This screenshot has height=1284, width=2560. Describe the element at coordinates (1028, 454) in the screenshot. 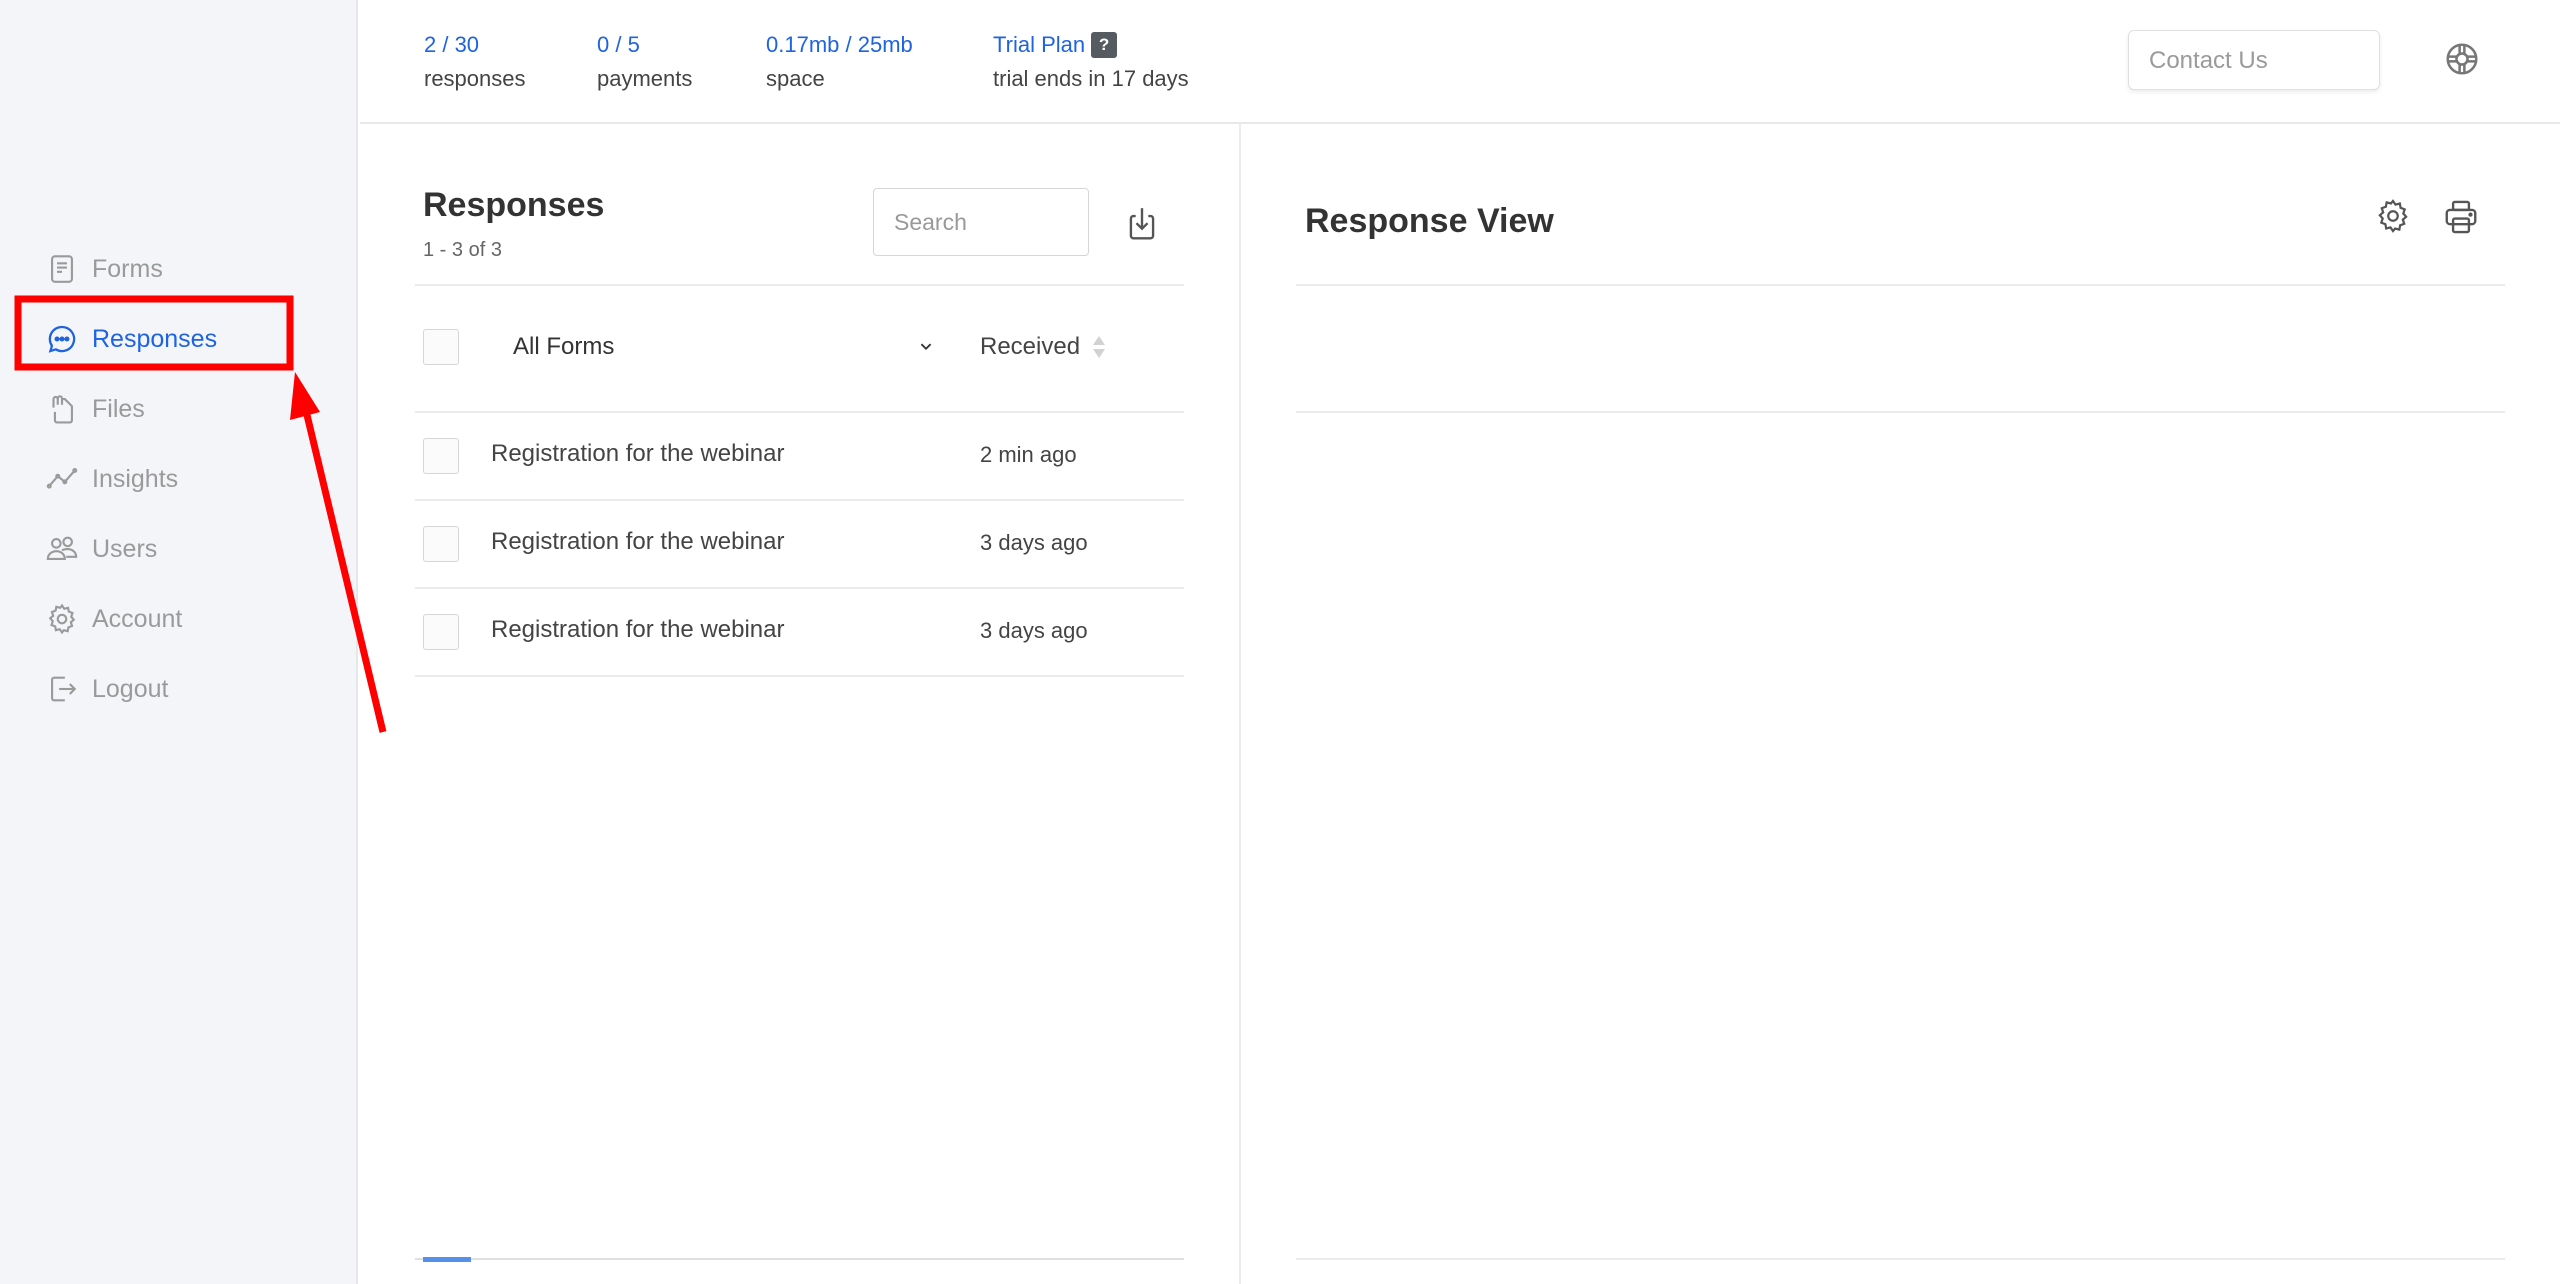

I see `received-time: 2 min ago` at that location.